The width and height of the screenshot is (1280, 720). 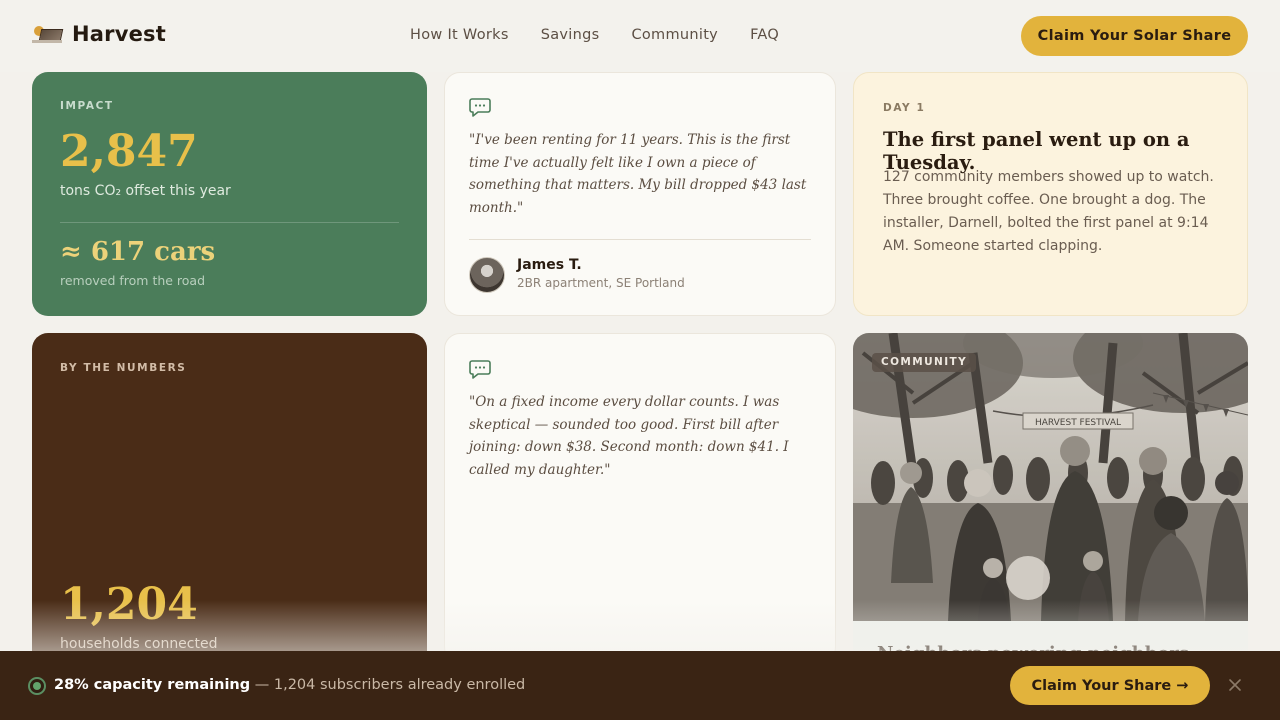 What do you see at coordinates (139, 644) in the screenshot?
I see `households-subtitle: households connected` at bounding box center [139, 644].